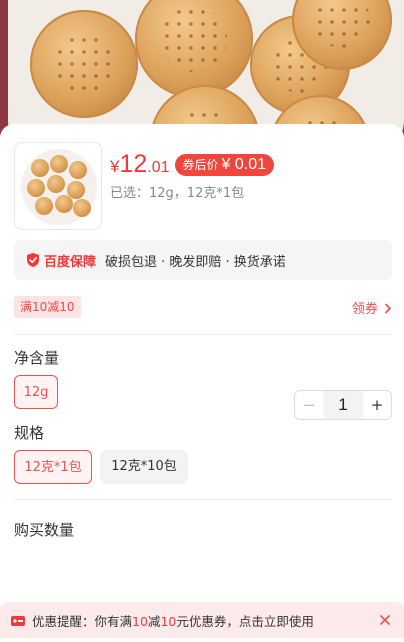  I want to click on coupon-price-badge: 券后价 ¥ 0.01, so click(224, 164).